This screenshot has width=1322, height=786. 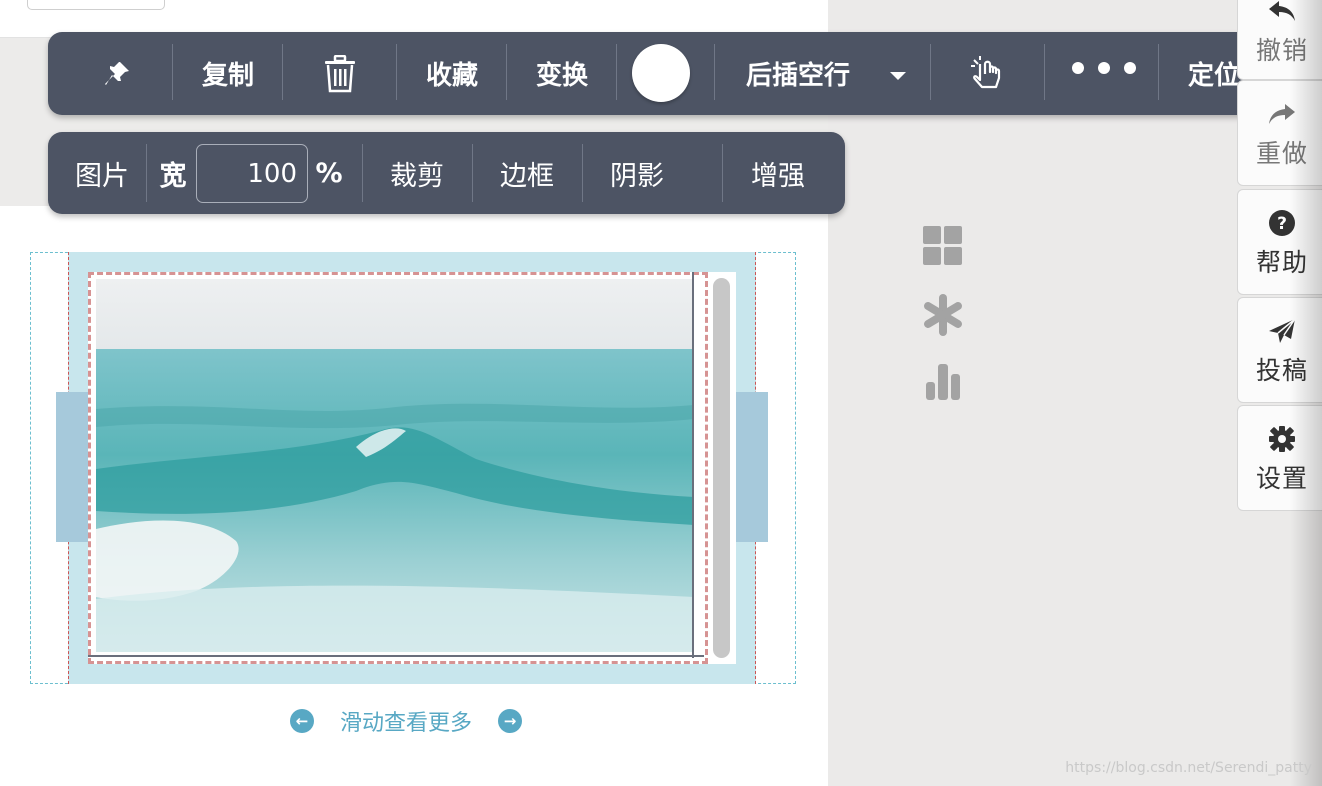 I want to click on primary-toolbar: 复制 收藏 变换 后插空行 定位, so click(x=663, y=73).